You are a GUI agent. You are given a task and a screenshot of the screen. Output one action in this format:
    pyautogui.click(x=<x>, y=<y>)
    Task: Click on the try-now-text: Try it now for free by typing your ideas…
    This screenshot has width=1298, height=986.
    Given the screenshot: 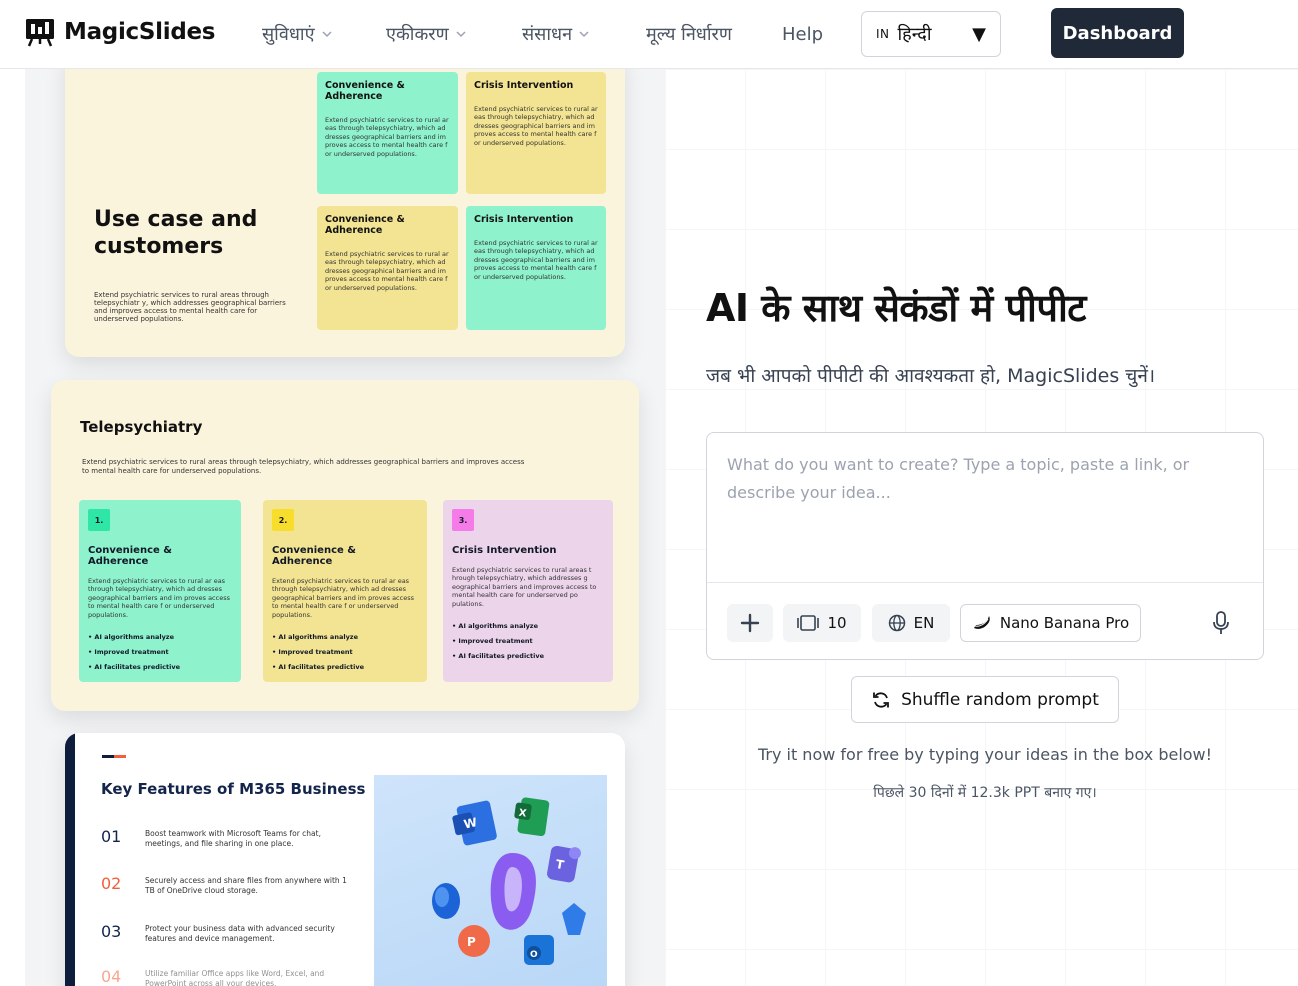 What is the action you would take?
    pyautogui.click(x=985, y=754)
    